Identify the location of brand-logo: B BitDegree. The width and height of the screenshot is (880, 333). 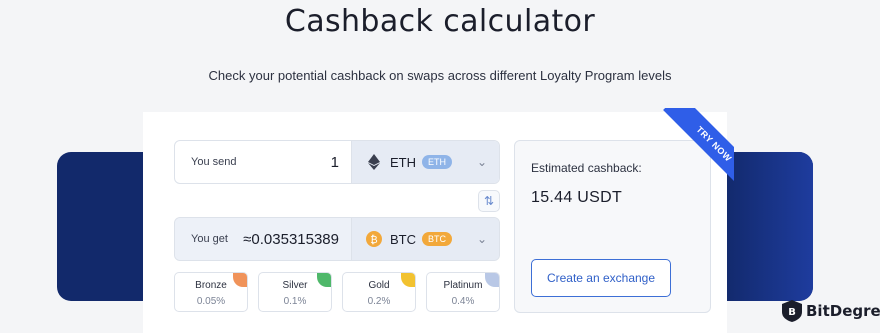
(831, 311).